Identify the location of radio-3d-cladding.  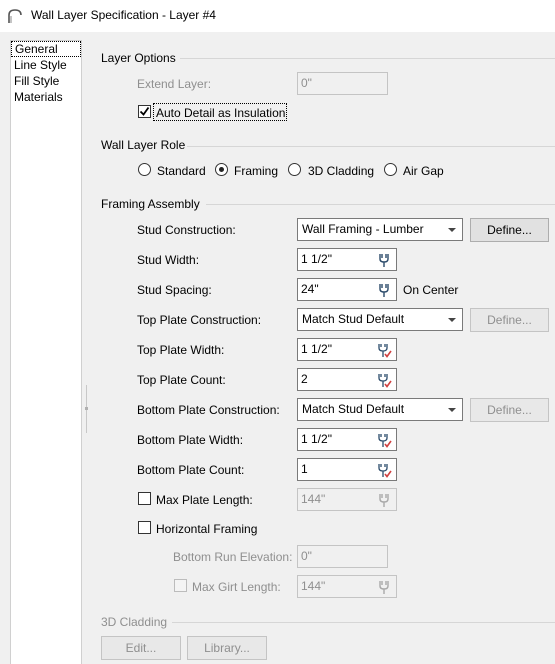
(294, 169).